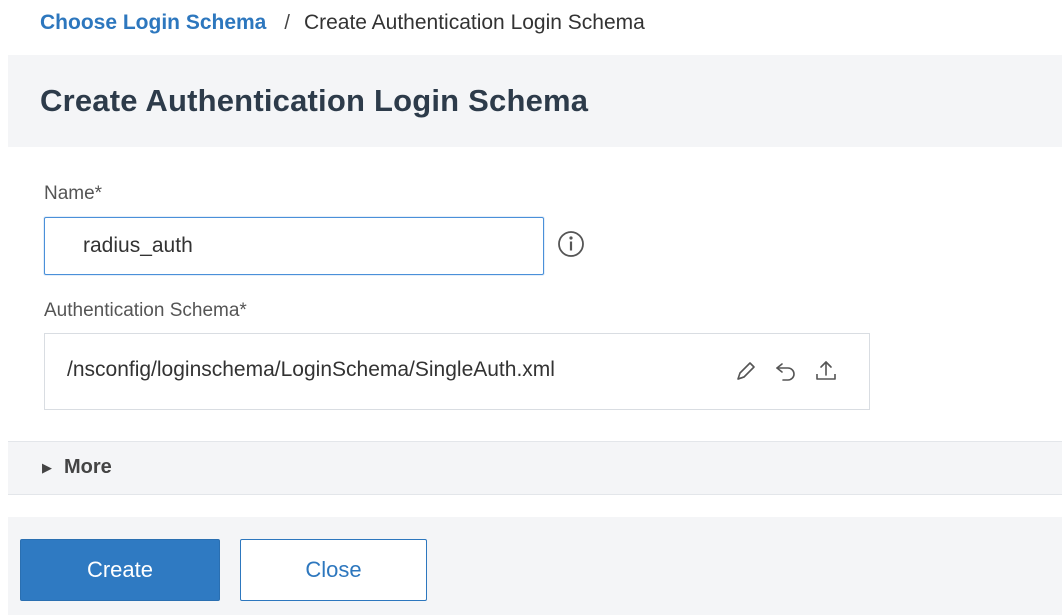 This screenshot has height=615, width=1062. What do you see at coordinates (145, 310) in the screenshot?
I see `authentication-schema-label: Authentication Schema*` at bounding box center [145, 310].